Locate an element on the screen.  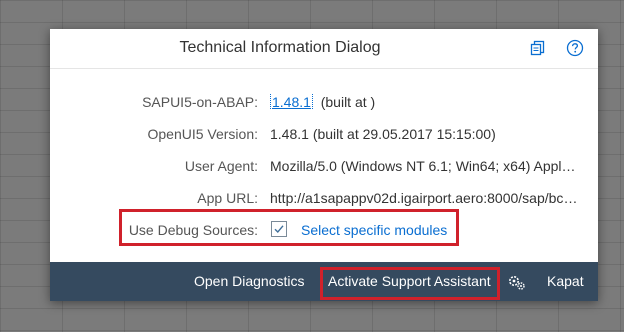
sapui5-row: SAPUI5-on-ABAP: 1.48.1 (built at ) is located at coordinates (324, 102).